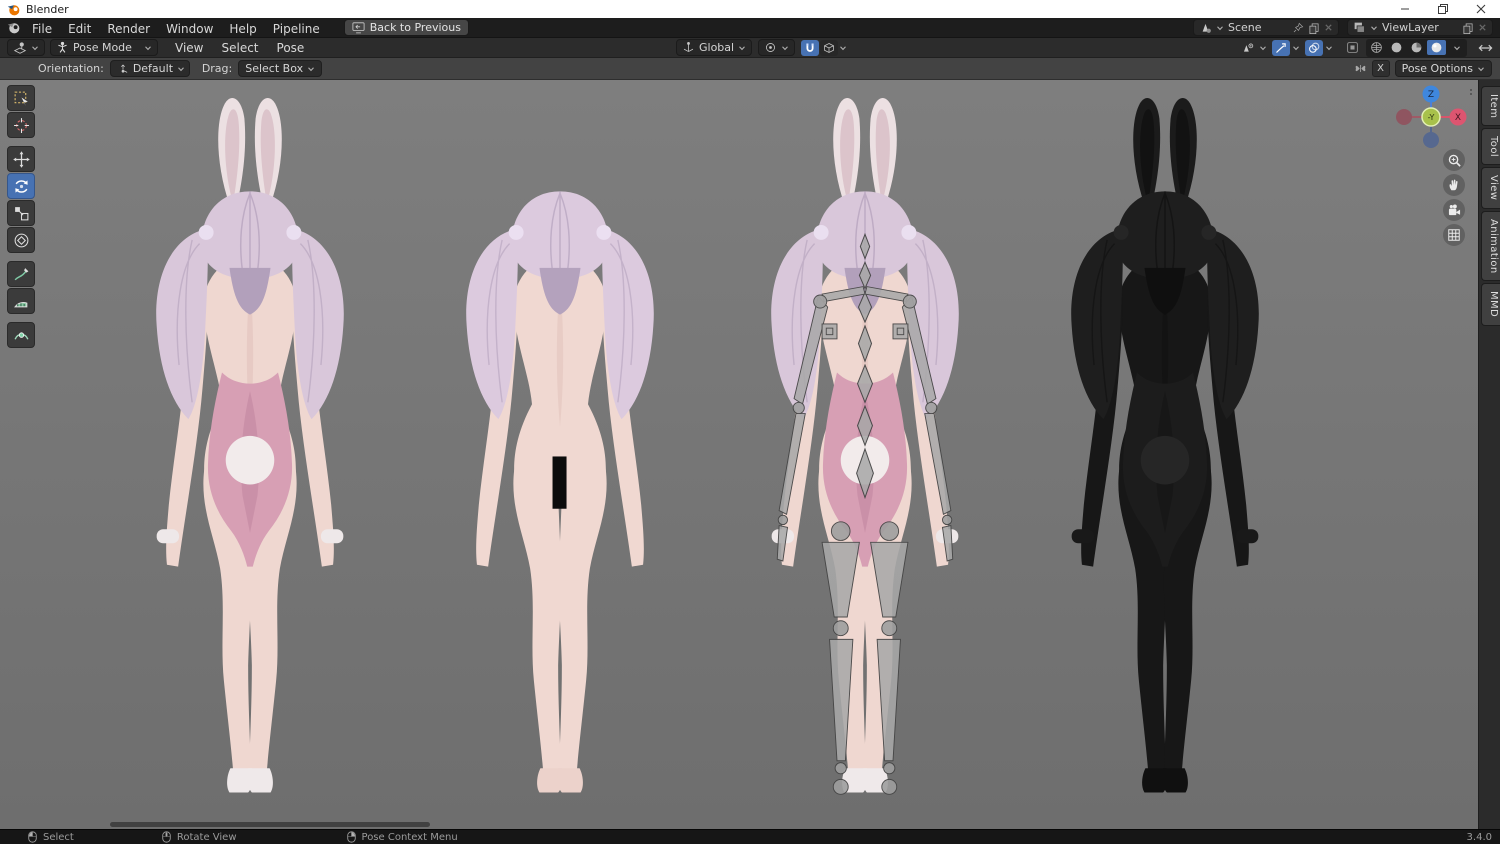  Describe the element at coordinates (1376, 47) in the screenshot. I see `wireframe-shading-icon` at that location.